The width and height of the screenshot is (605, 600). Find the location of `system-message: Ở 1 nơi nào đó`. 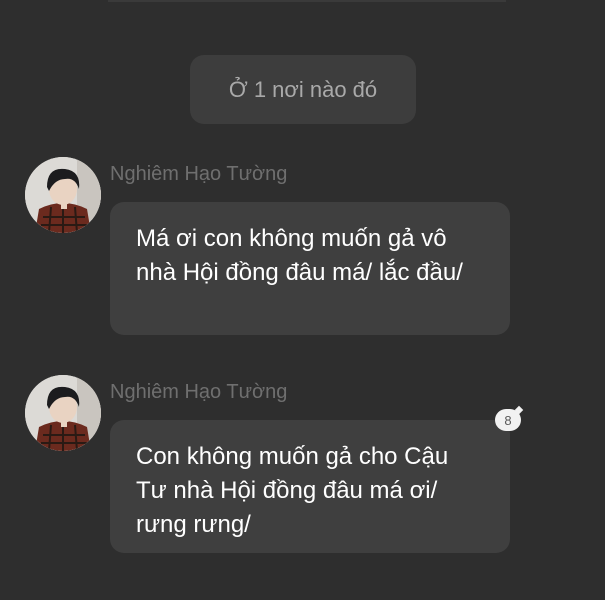

system-message: Ở 1 nơi nào đó is located at coordinates (303, 89).